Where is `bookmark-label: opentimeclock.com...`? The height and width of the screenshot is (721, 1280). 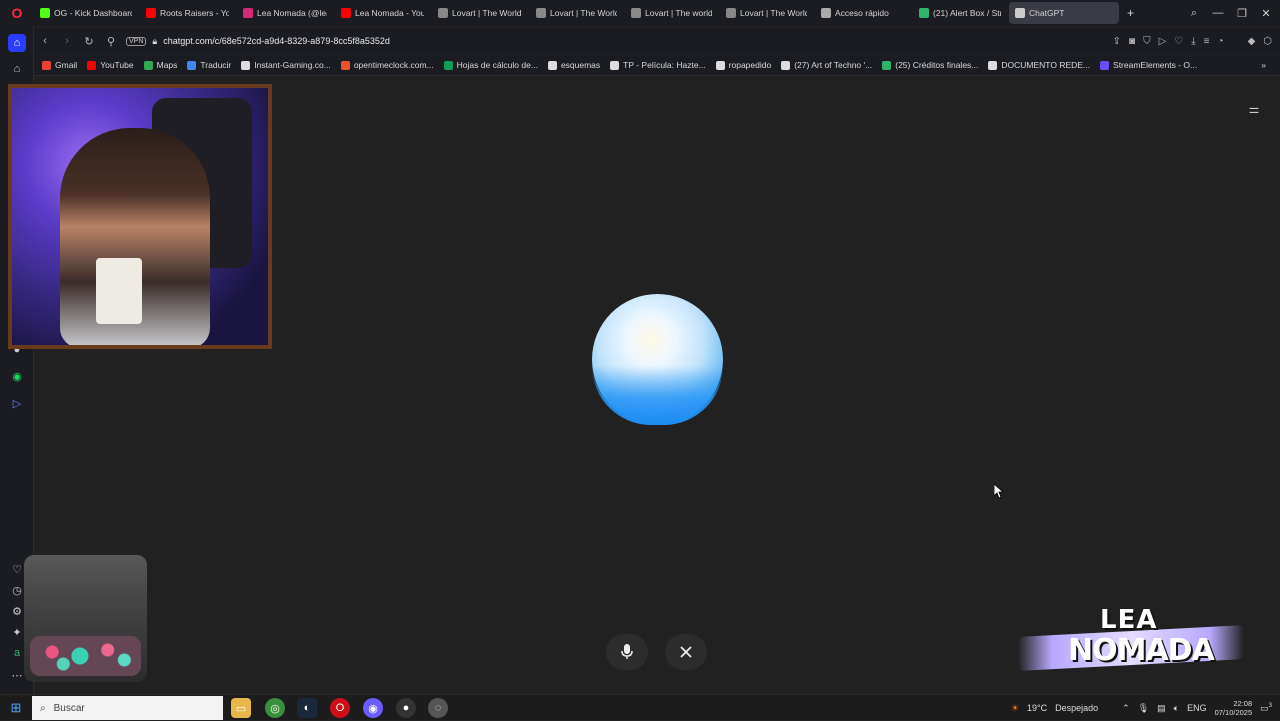
bookmark-label: opentimeclock.com... is located at coordinates (393, 65).